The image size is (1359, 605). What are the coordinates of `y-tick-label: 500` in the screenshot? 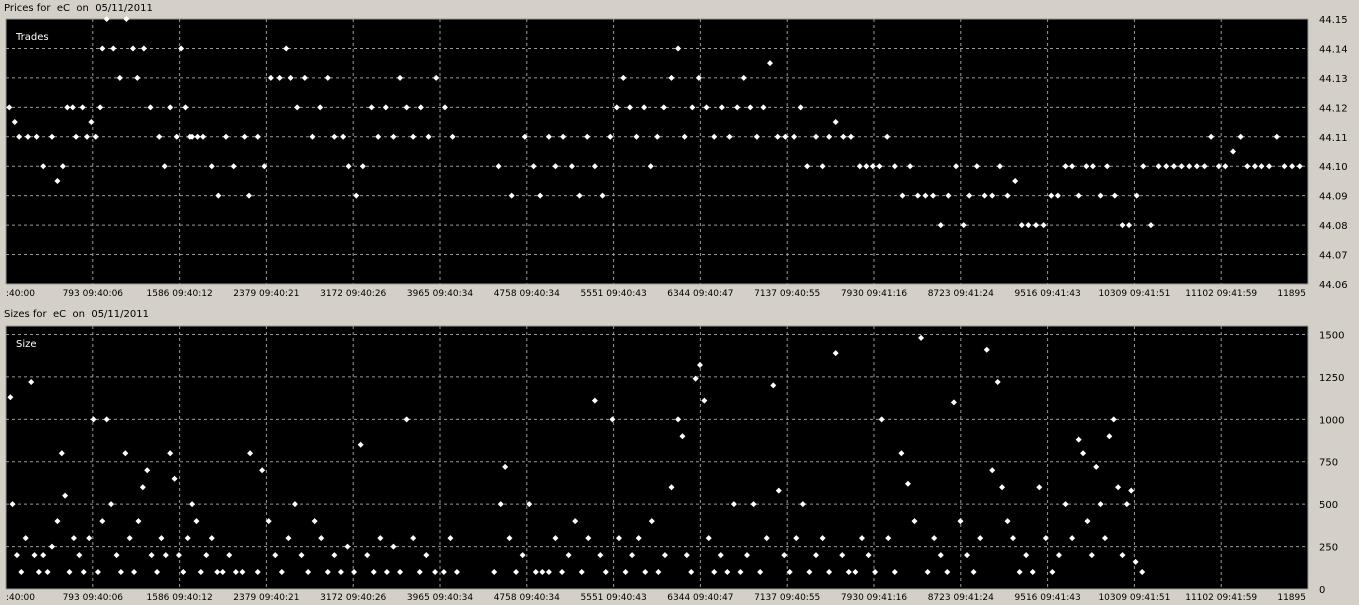 It's located at (1328, 505).